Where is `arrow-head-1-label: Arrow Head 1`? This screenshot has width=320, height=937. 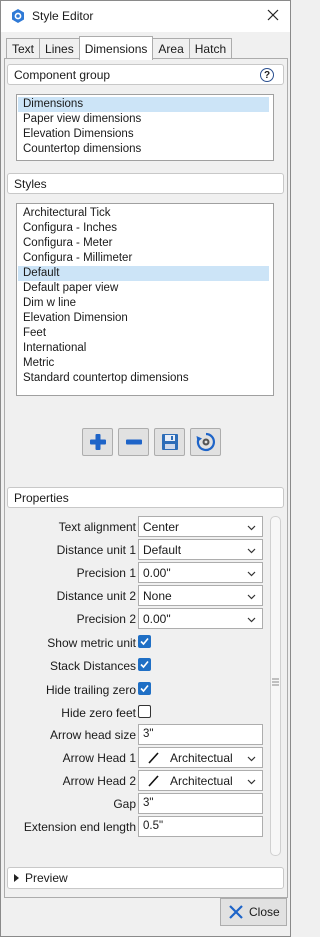 arrow-head-1-label: Arrow Head 1 is located at coordinates (99, 758).